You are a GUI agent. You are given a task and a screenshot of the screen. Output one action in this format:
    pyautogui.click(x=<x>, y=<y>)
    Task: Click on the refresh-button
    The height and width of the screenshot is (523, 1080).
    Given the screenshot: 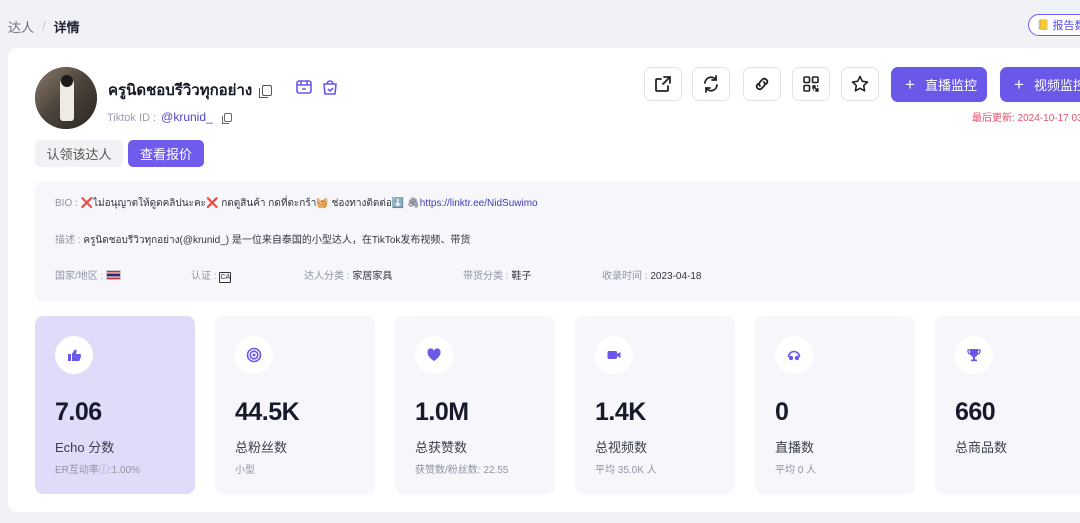 What is the action you would take?
    pyautogui.click(x=711, y=84)
    